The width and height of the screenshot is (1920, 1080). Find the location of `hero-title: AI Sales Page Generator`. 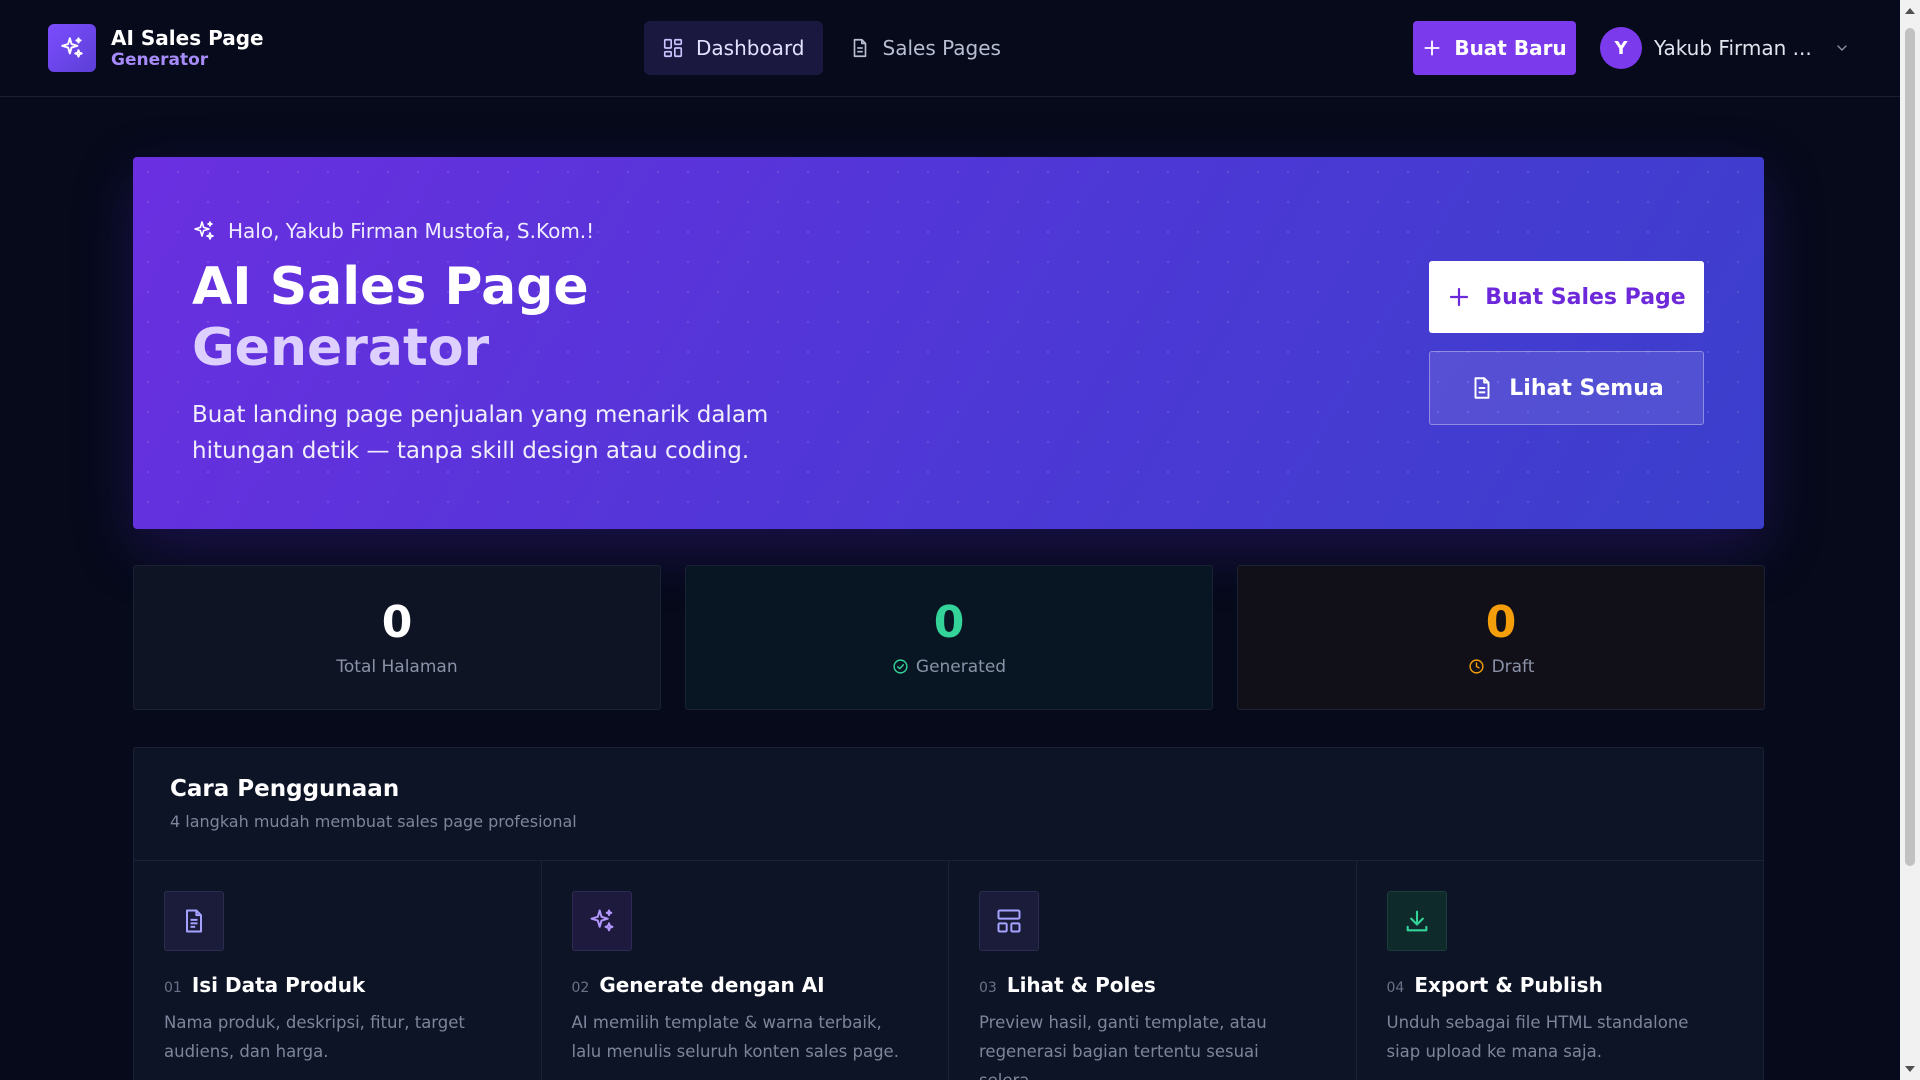

hero-title: AI Sales Page Generator is located at coordinates (390, 318).